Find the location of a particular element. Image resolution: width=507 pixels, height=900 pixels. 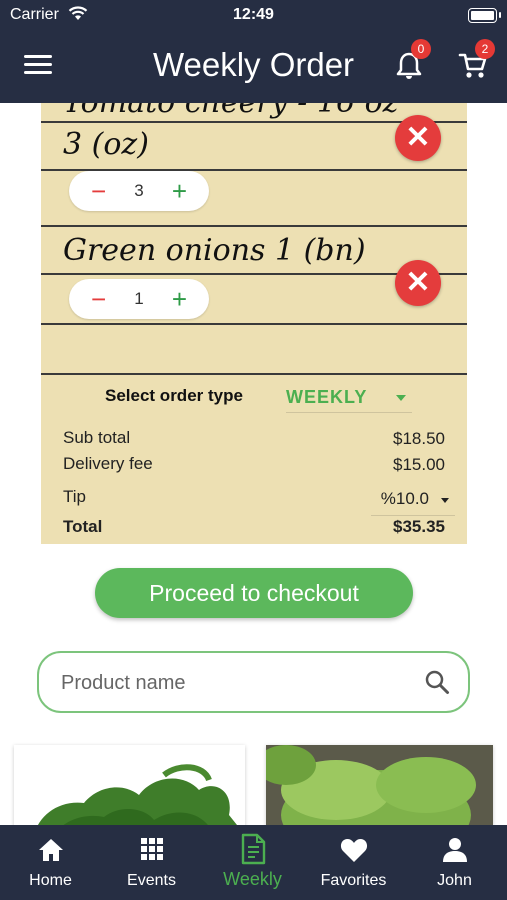

tab-home: Home is located at coordinates (50, 862).